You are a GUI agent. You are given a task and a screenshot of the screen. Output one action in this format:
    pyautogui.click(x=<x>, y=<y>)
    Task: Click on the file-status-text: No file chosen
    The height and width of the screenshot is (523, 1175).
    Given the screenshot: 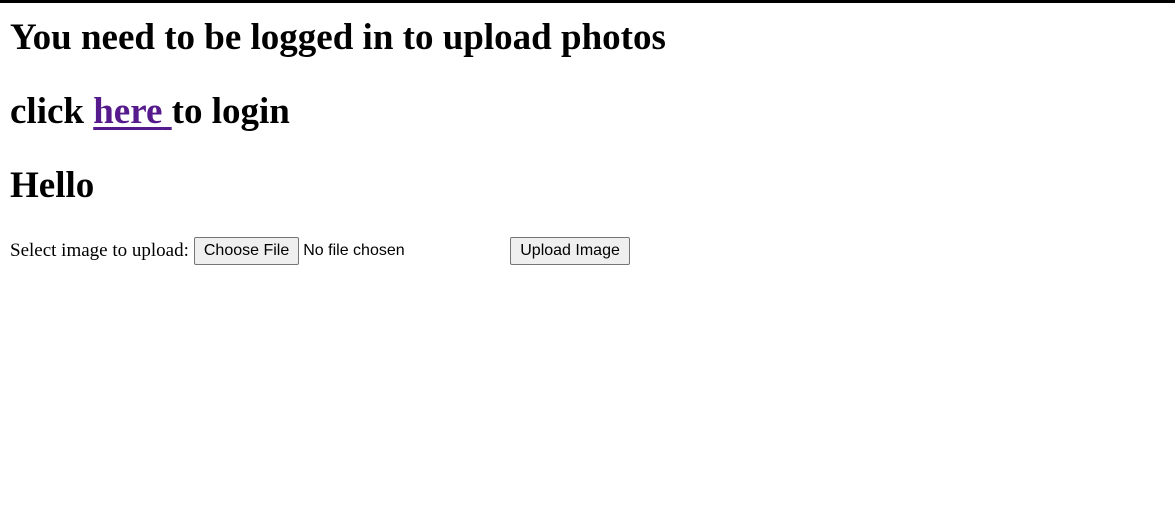 What is the action you would take?
    pyautogui.click(x=354, y=250)
    